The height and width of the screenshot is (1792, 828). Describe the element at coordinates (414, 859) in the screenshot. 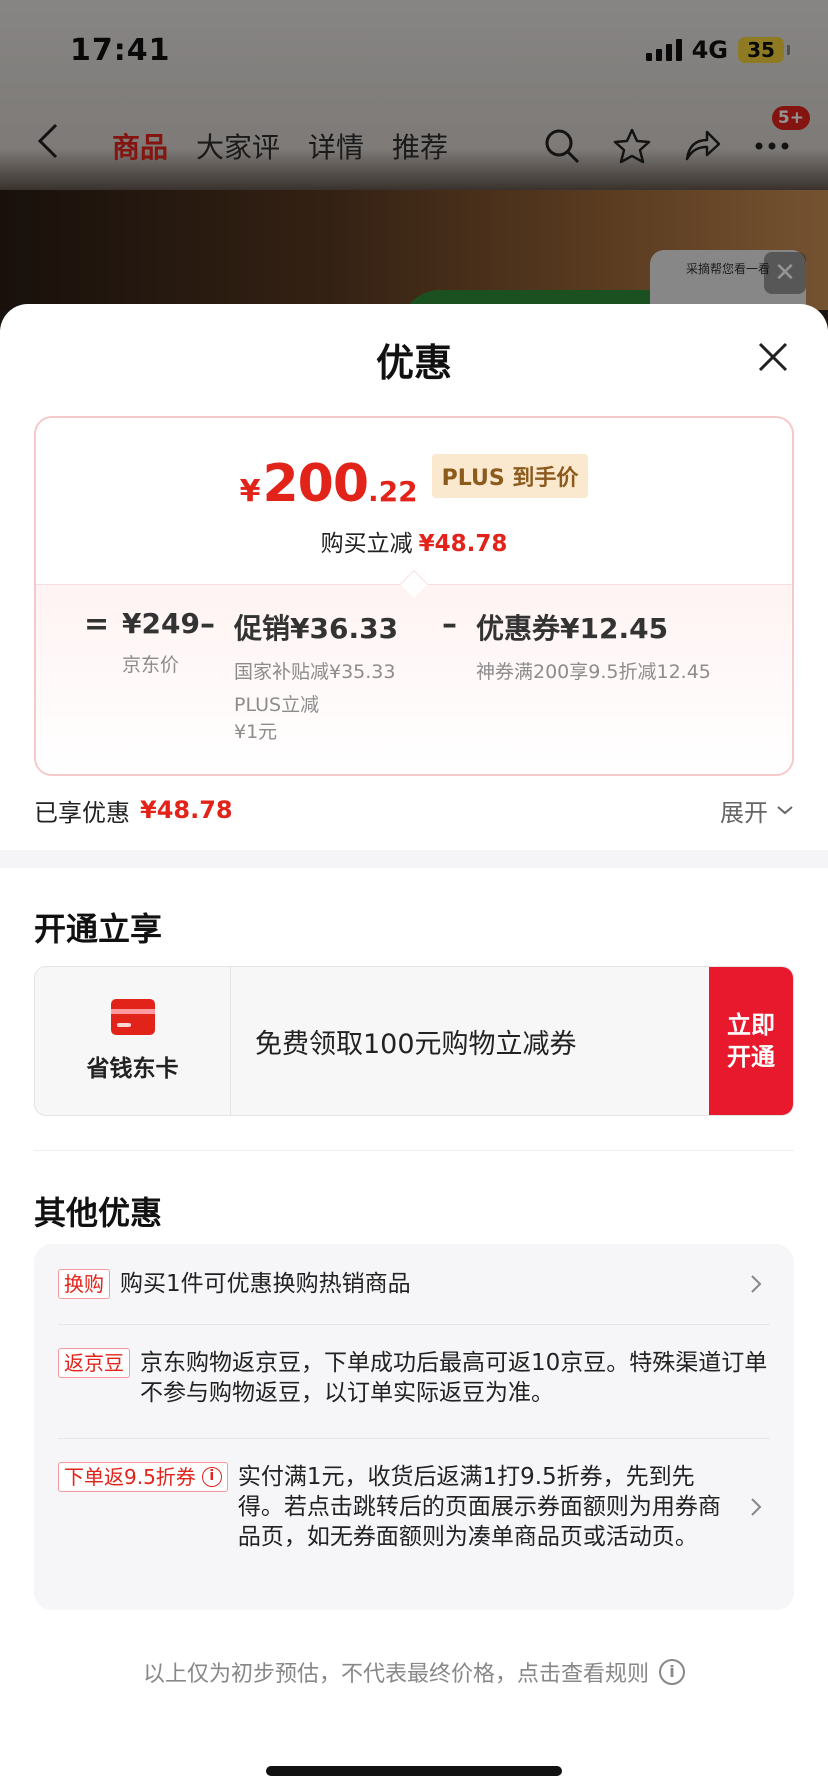

I see `section-divider` at that location.